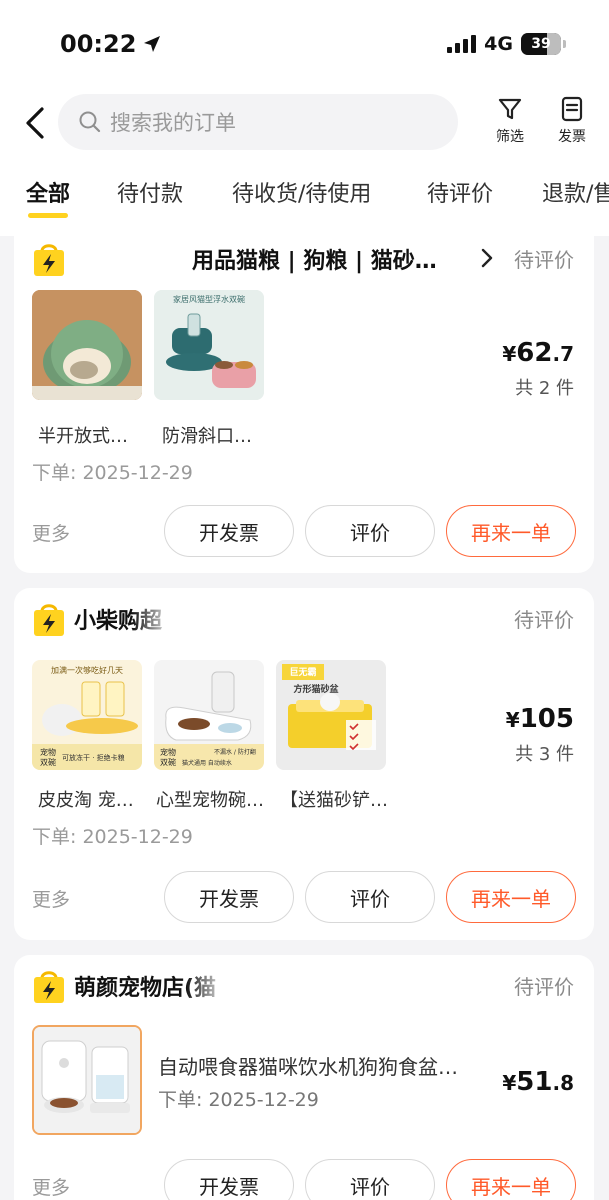  What do you see at coordinates (572, 137) in the screenshot?
I see `invoice-label: 发票` at bounding box center [572, 137].